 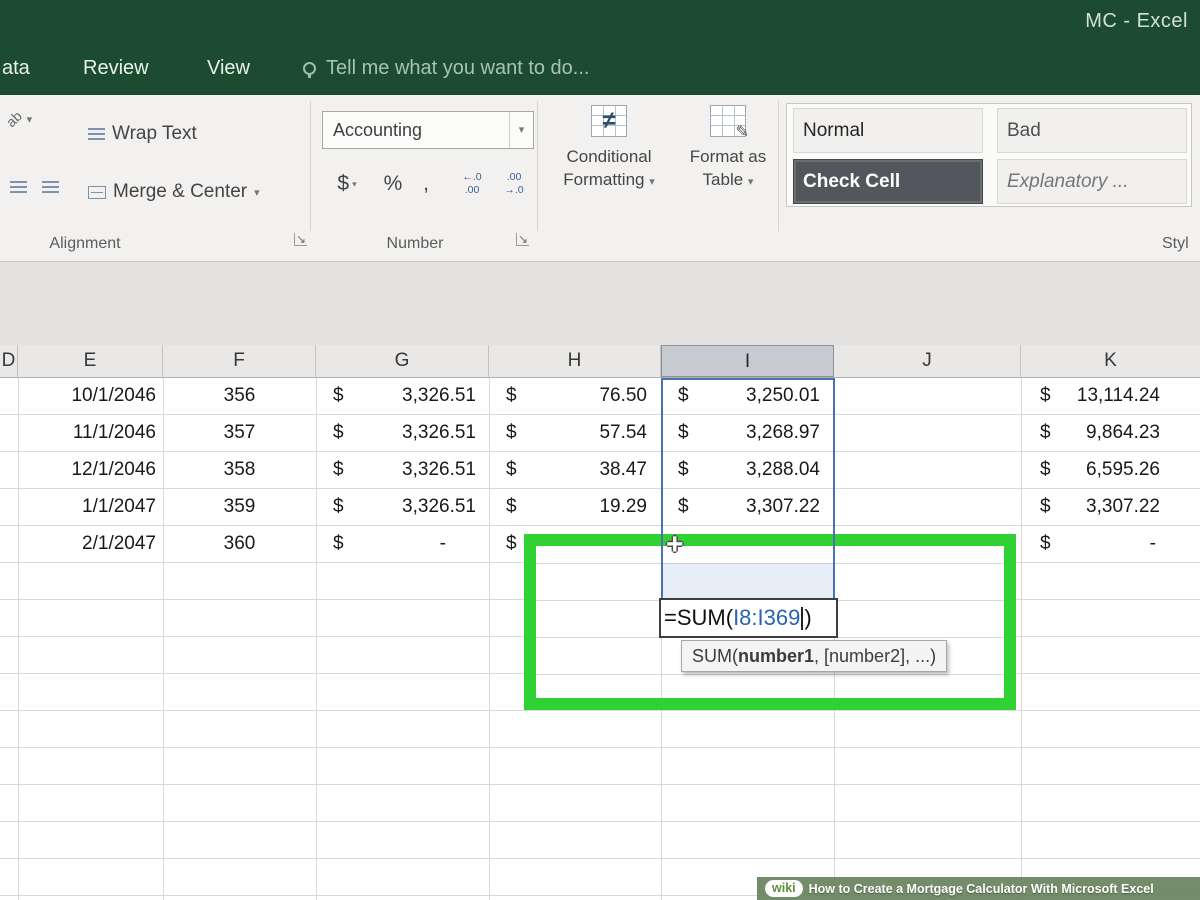 What do you see at coordinates (575, 396) in the screenshot?
I see `cell-interest: $76.50` at bounding box center [575, 396].